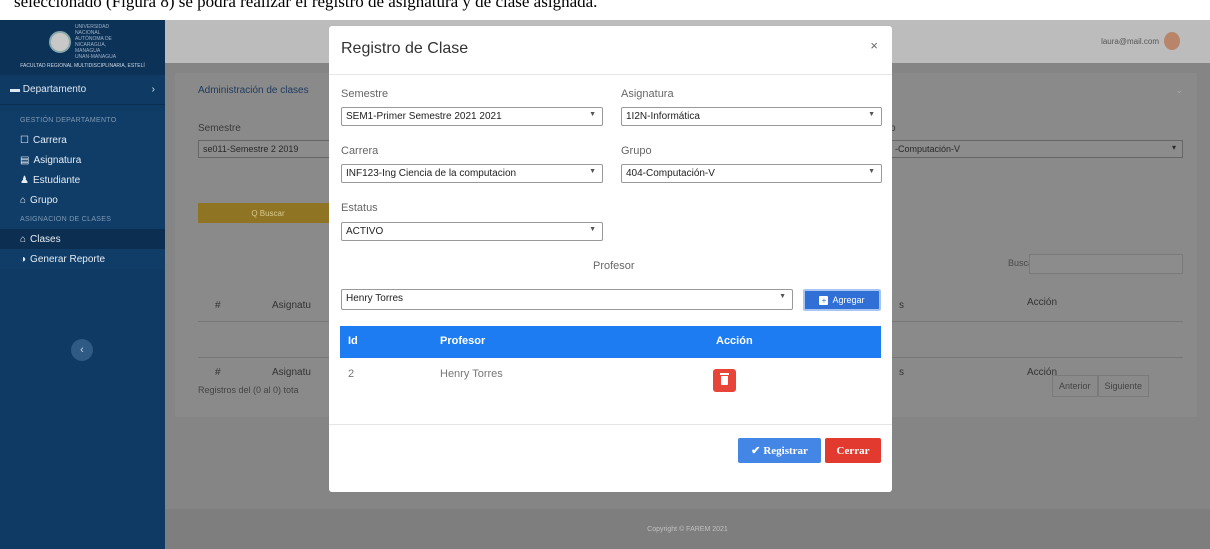 This screenshot has height=549, width=1210. I want to click on sidebar-item-asignatura: ▤ Asignatura, so click(82, 160).